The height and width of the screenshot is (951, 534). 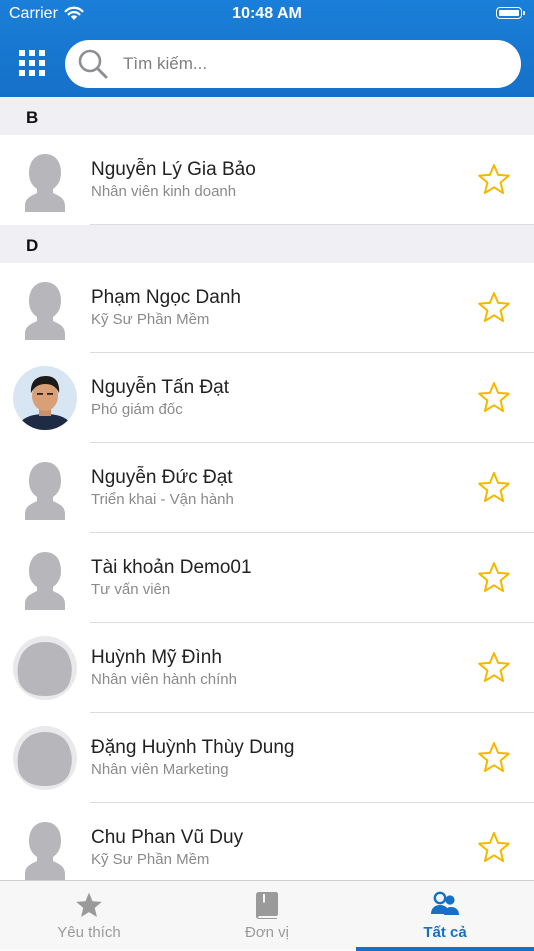 I want to click on contact-role: Nhân viên Marketing, so click(x=160, y=769).